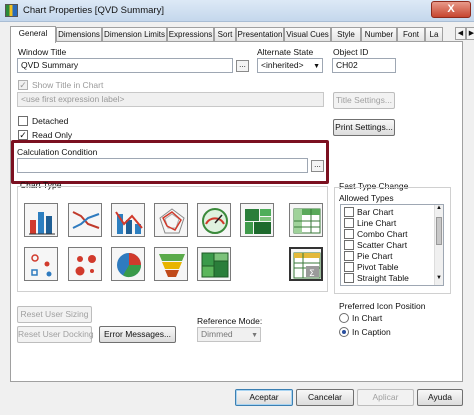  I want to click on allowed-type-label: Line Chart, so click(377, 223).